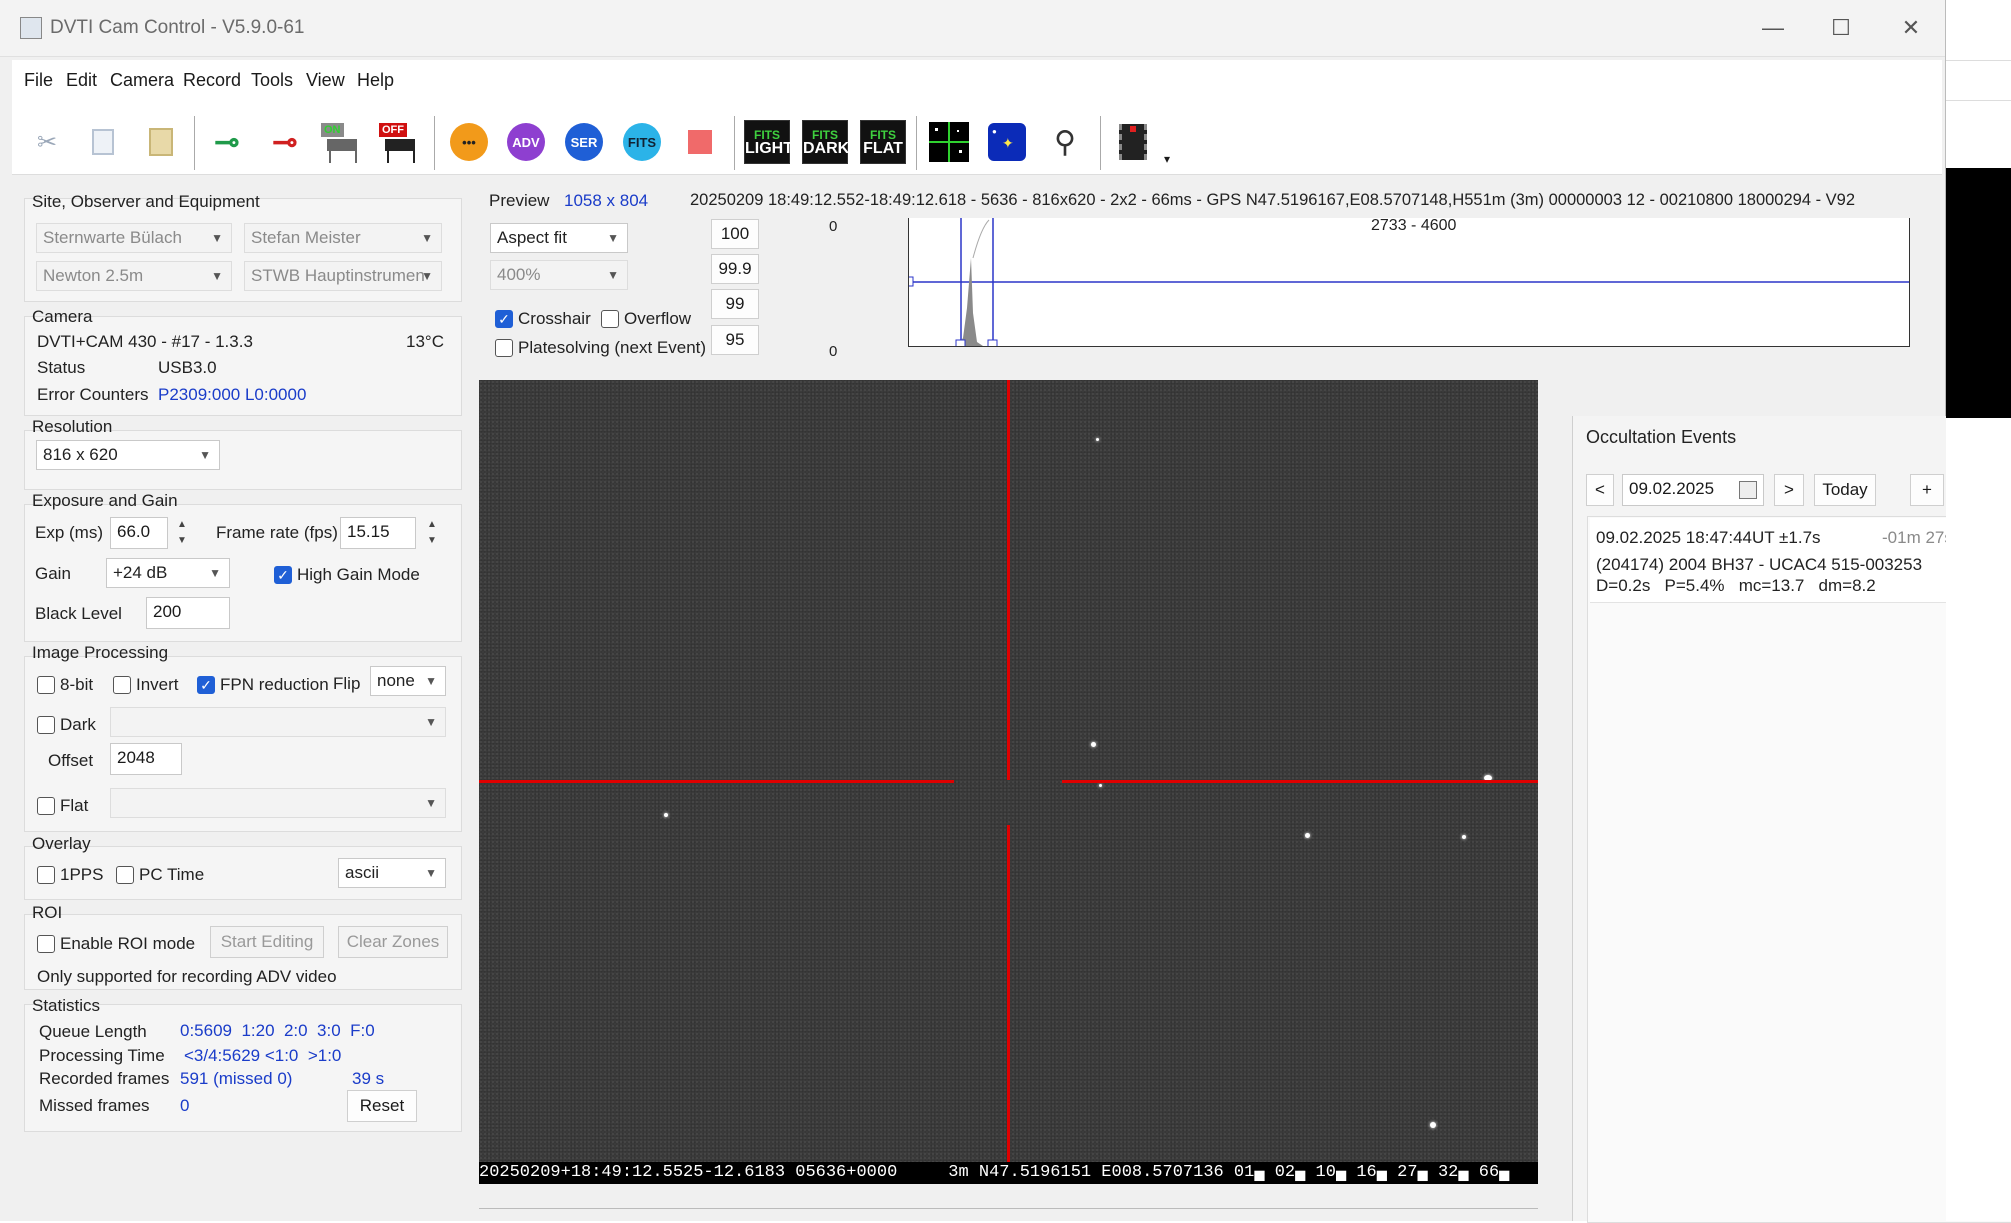  I want to click on starfield-icon, so click(949, 142).